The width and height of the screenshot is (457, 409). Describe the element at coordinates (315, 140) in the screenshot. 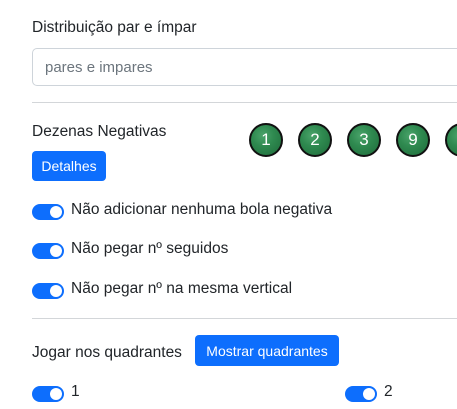

I see `negative-ball: 2` at that location.